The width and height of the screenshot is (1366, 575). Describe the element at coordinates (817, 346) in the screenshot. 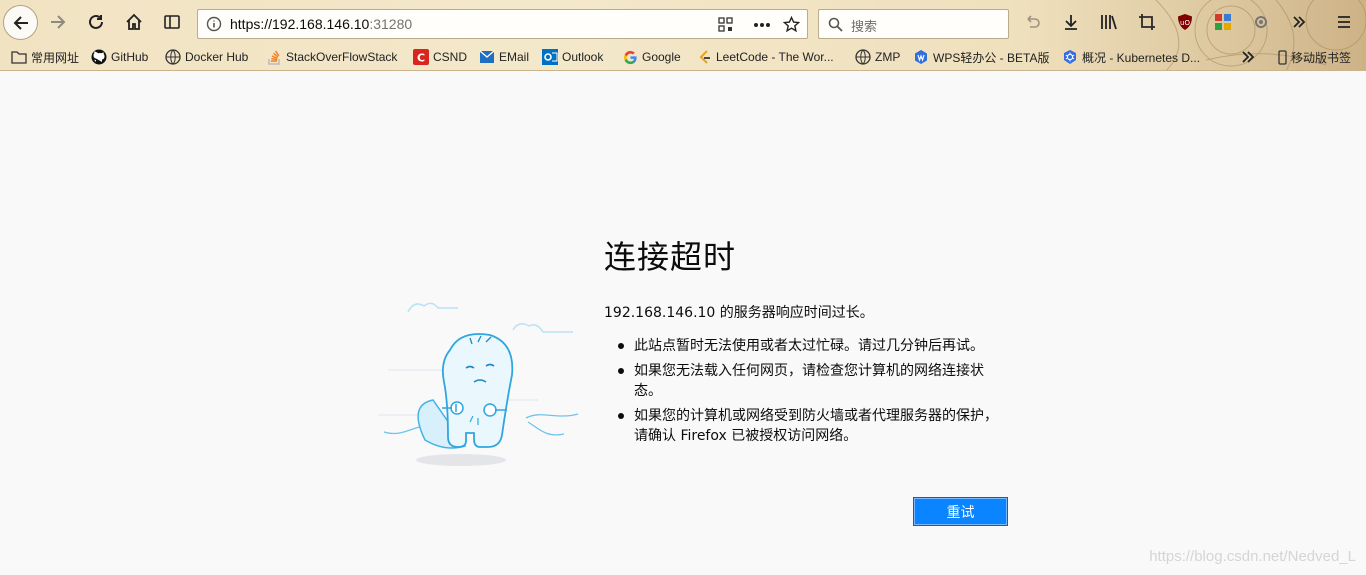

I see `suggestion-item: 此站点暂时无法使用或者太过忙碌。请过几分钟后再试。` at that location.